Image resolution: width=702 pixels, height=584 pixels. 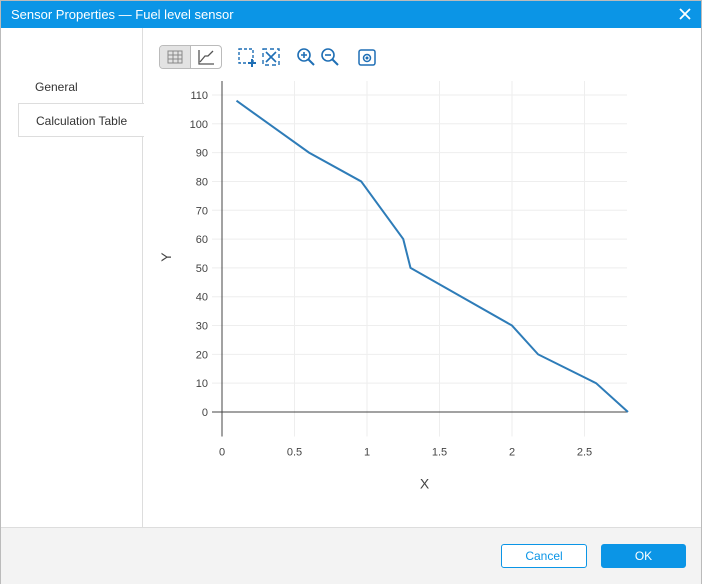 What do you see at coordinates (351, 555) in the screenshot?
I see `dialog-footer: Cancel OK` at bounding box center [351, 555].